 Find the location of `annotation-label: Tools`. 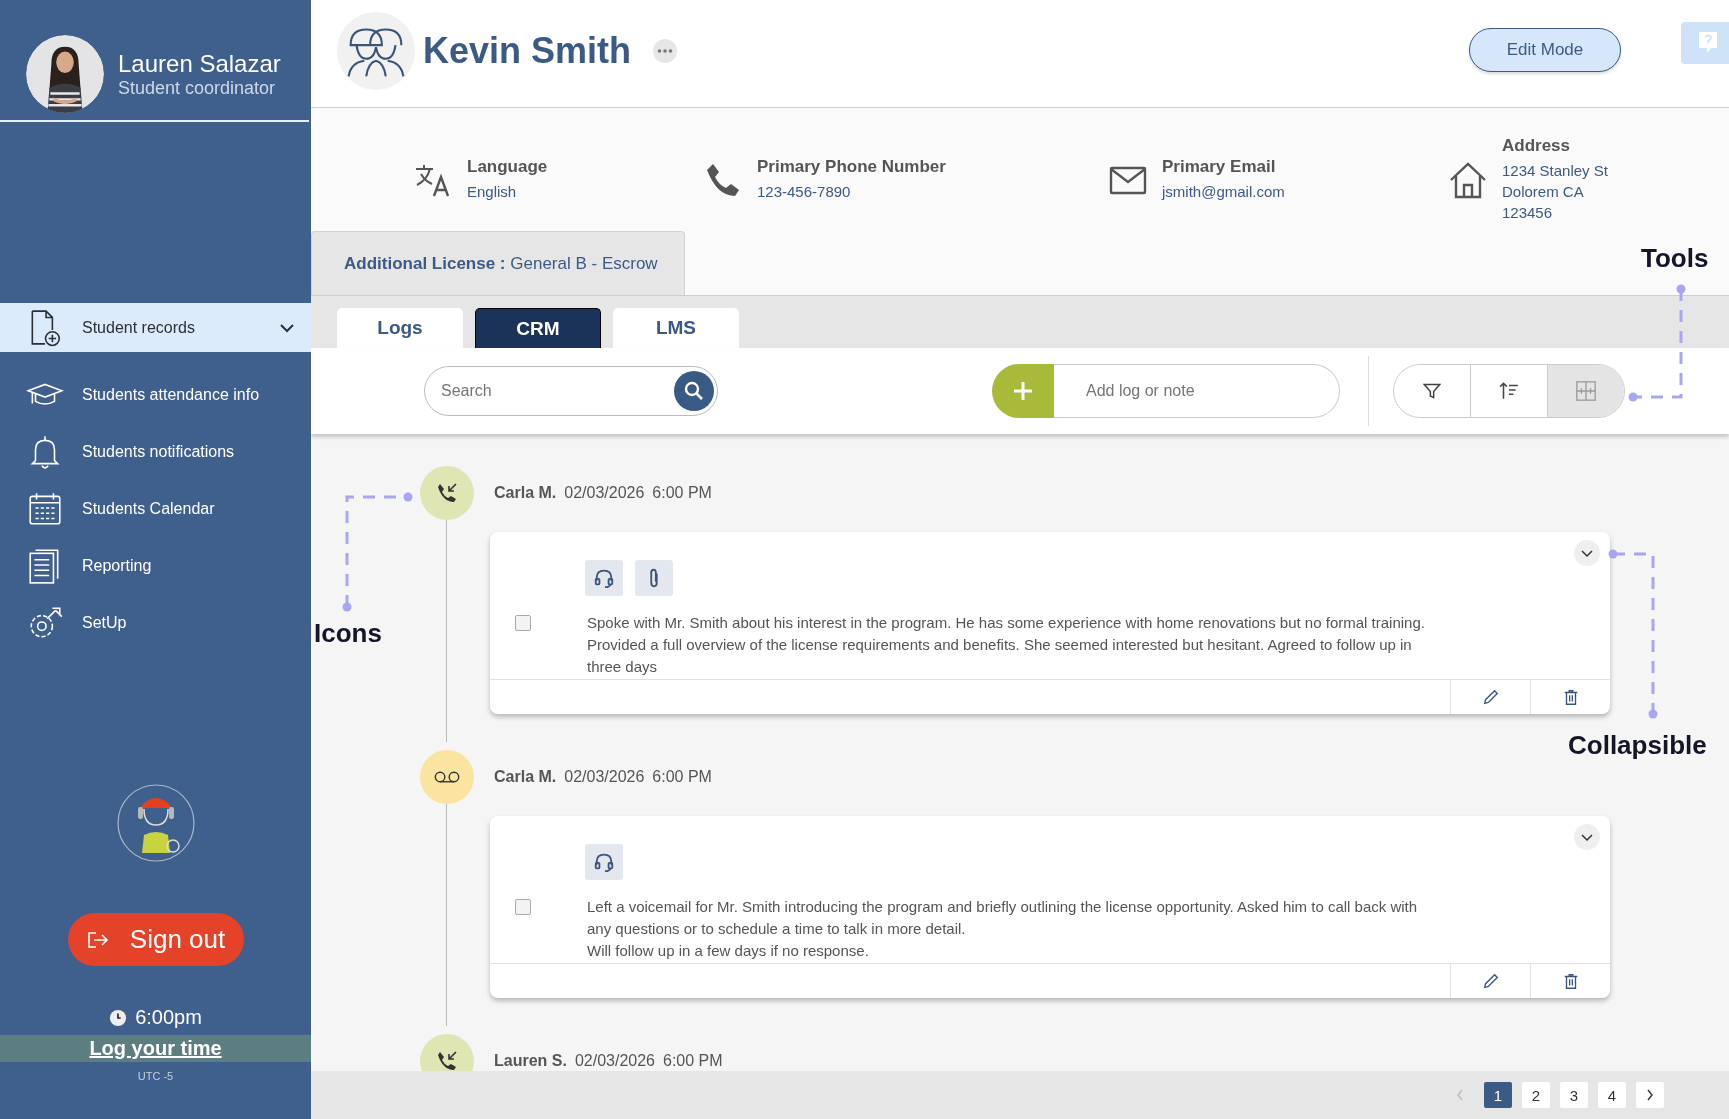

annotation-label: Tools is located at coordinates (1675, 258).